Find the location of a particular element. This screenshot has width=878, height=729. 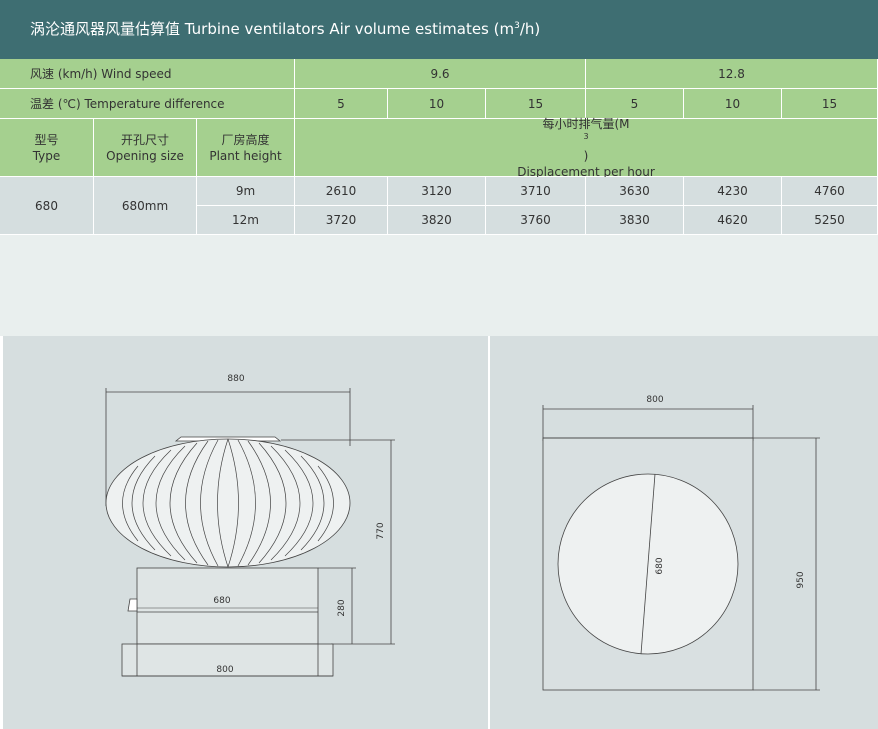

table-cell: 4620 is located at coordinates (733, 220).